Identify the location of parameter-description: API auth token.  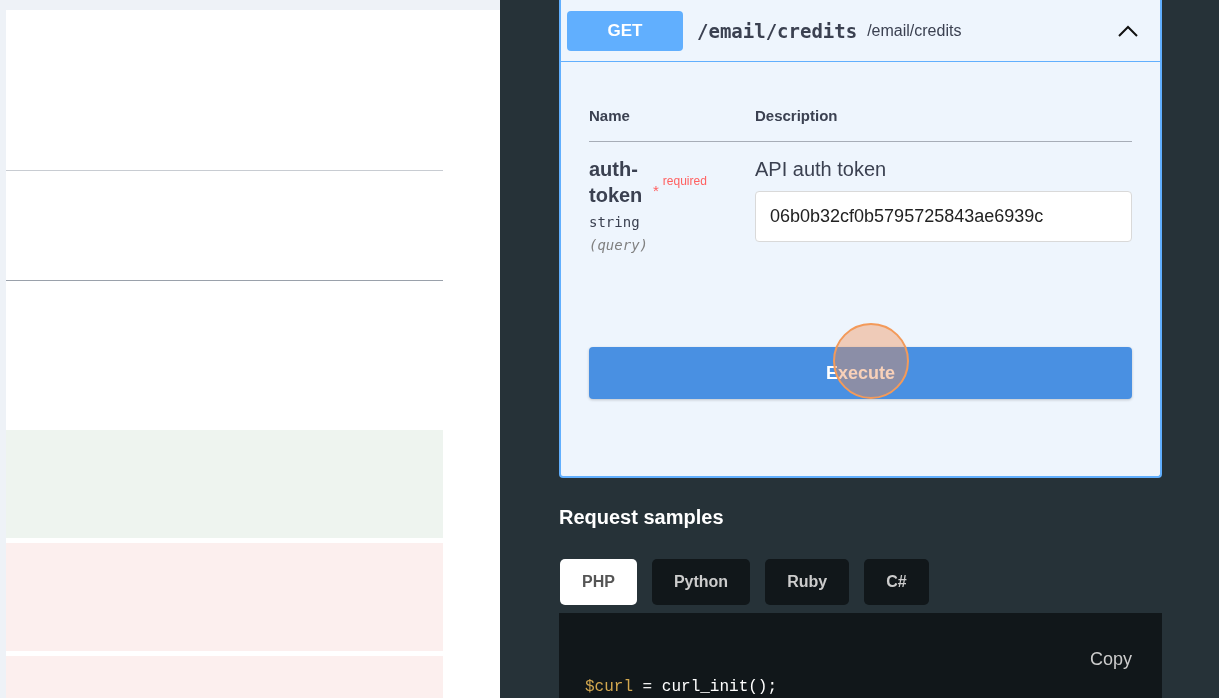
(821, 169).